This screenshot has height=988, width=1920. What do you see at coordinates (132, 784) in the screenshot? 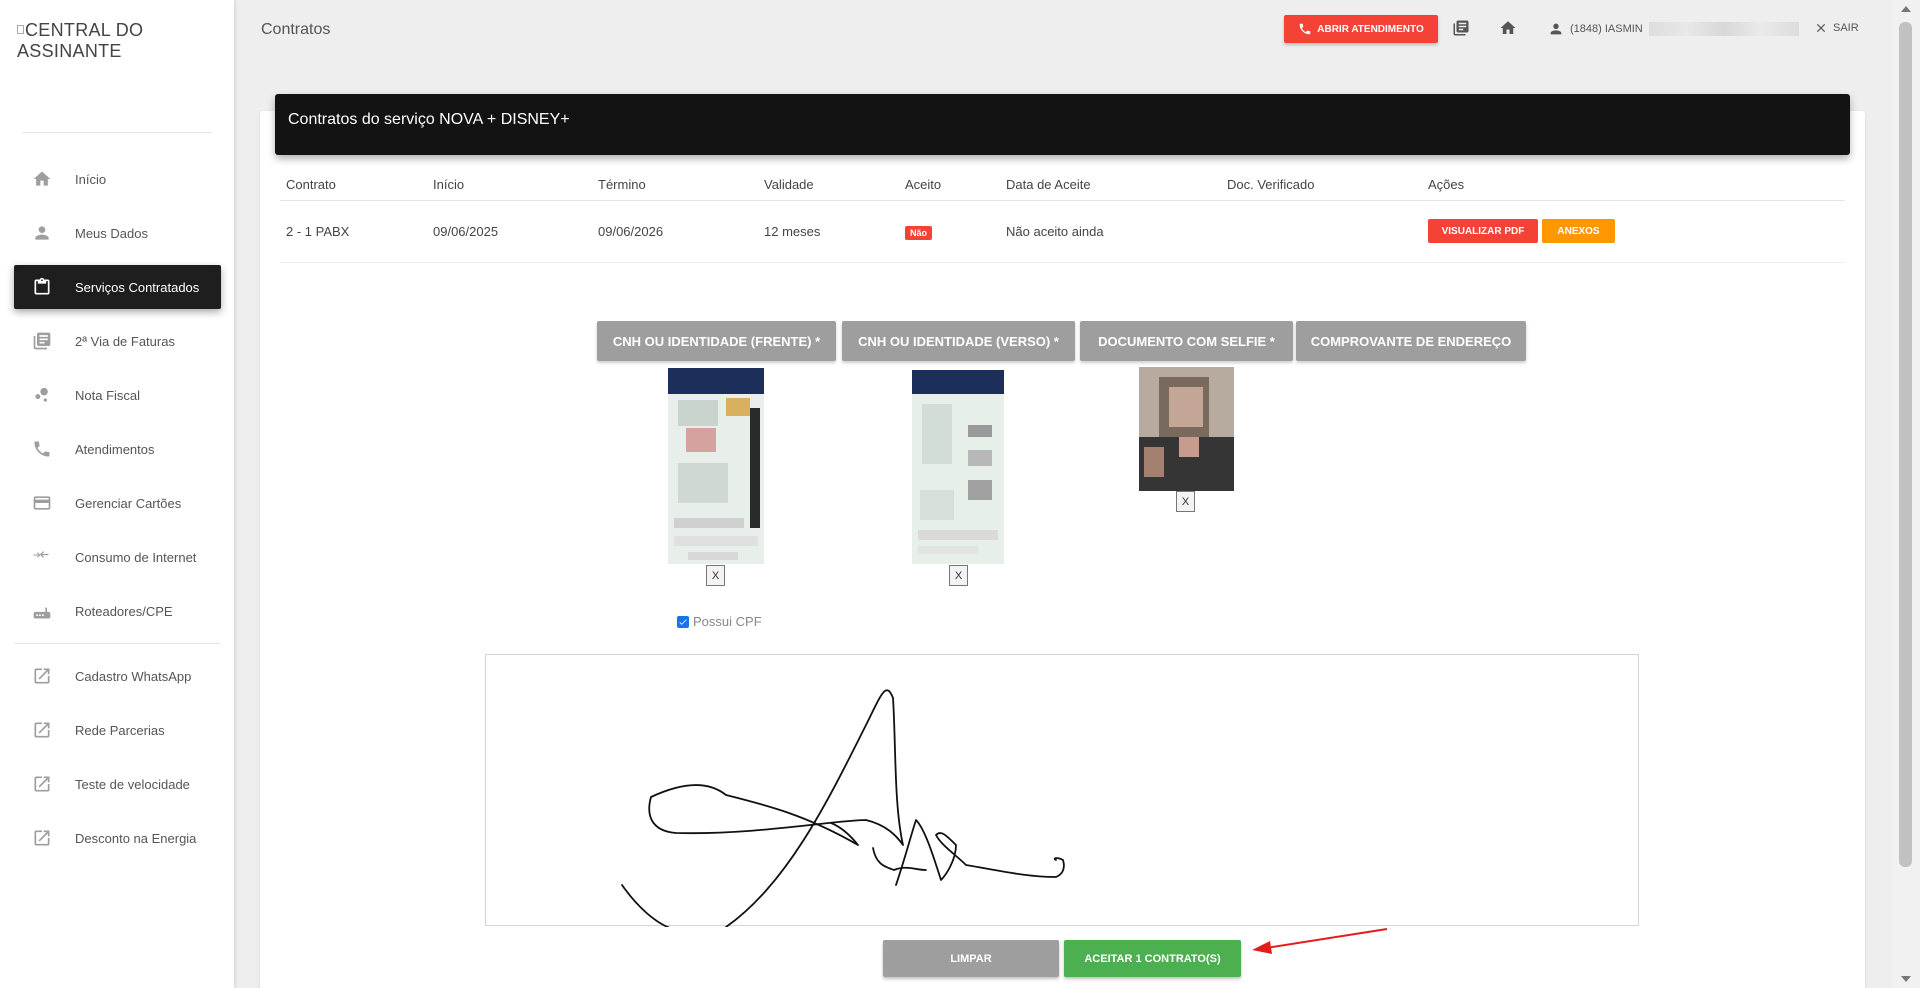
I see `sidebar-item-label: Teste de velocidade` at bounding box center [132, 784].